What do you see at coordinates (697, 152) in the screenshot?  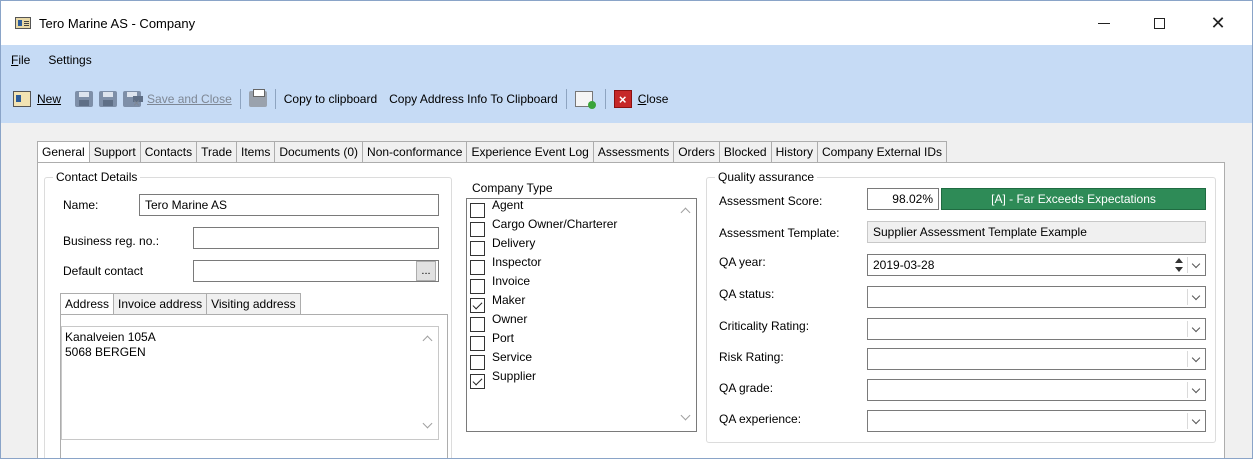 I see `tab-orders: Orders` at bounding box center [697, 152].